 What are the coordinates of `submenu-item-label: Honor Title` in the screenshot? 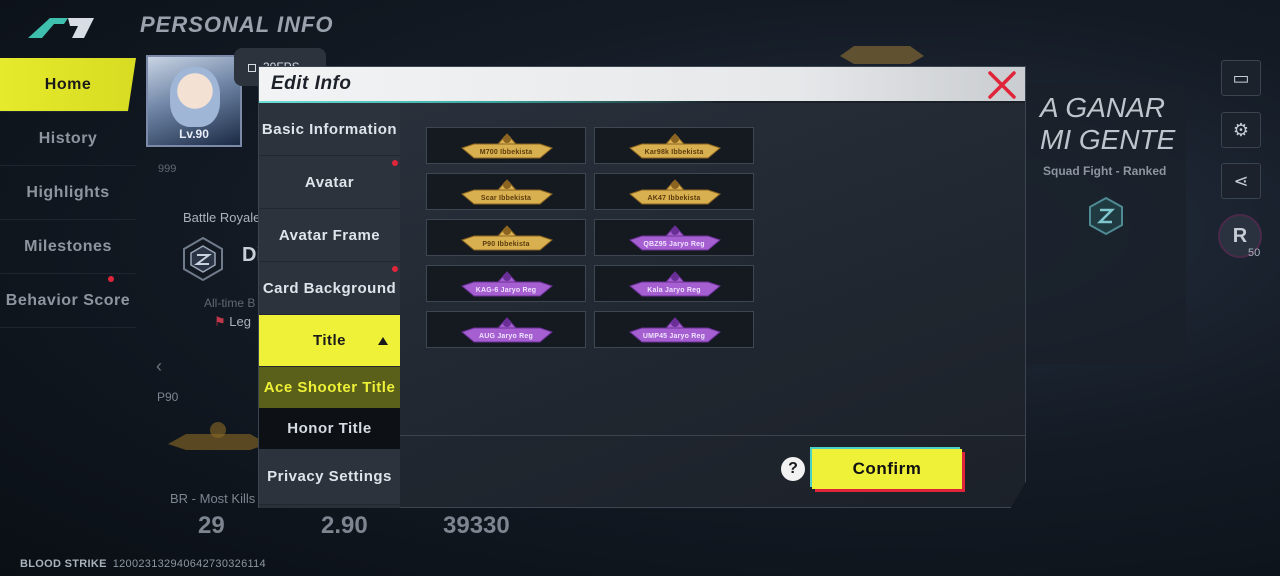 It's located at (329, 428).